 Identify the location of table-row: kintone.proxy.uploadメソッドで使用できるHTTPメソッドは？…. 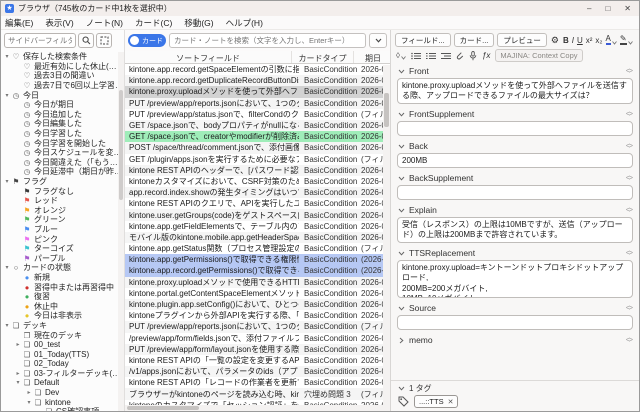
(257, 282).